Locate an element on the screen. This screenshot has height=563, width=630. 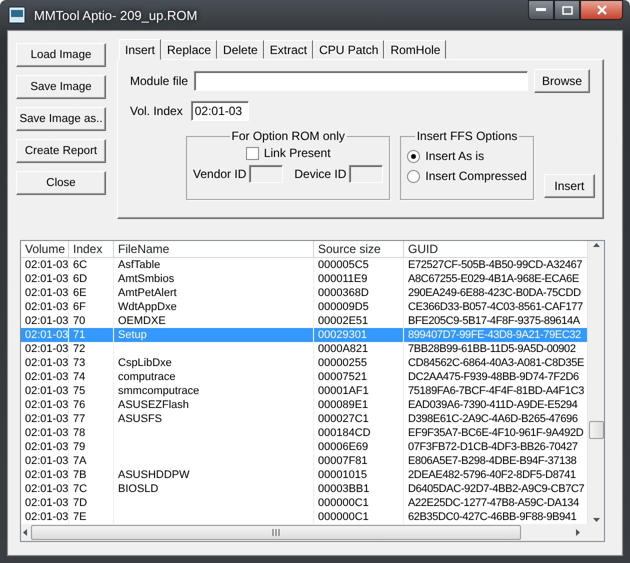
window-title: MMTool Aptio- 209_up.ROM is located at coordinates (116, 15).